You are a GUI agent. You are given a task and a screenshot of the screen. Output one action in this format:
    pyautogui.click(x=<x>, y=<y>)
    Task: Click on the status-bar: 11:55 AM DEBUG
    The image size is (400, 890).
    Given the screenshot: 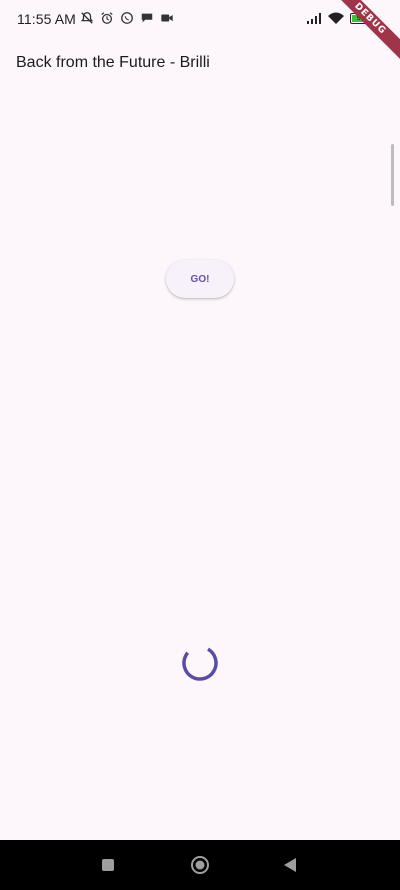 What is the action you would take?
    pyautogui.click(x=200, y=33)
    